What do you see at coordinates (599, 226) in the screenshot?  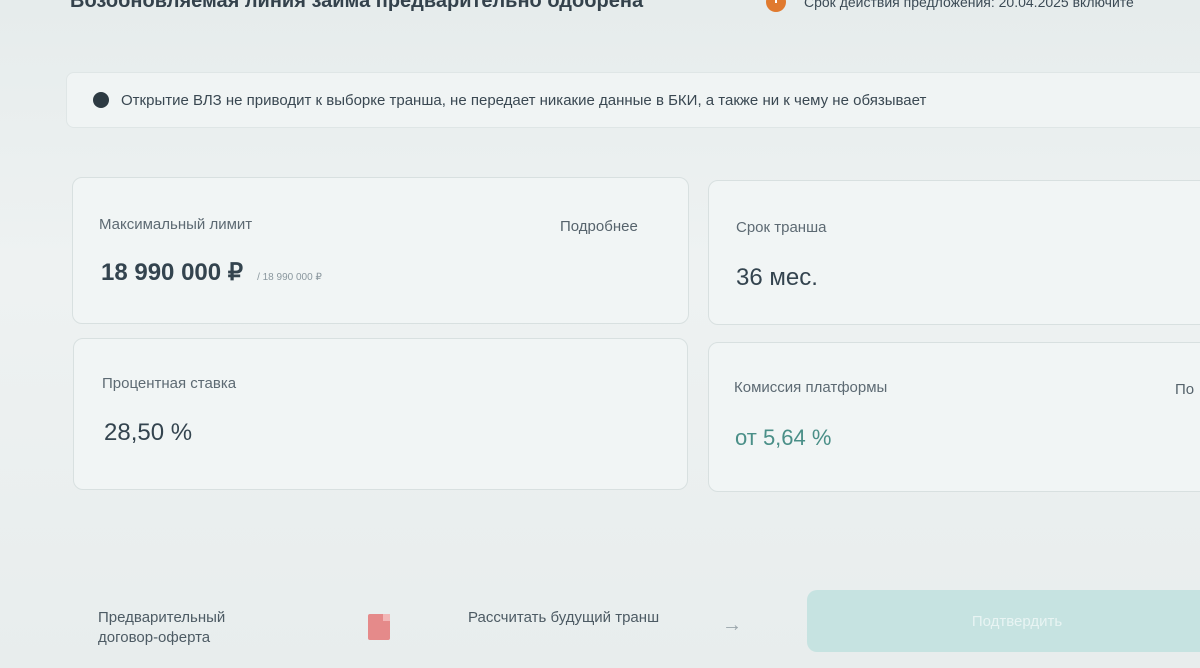 I see `details-link: Подробнее` at bounding box center [599, 226].